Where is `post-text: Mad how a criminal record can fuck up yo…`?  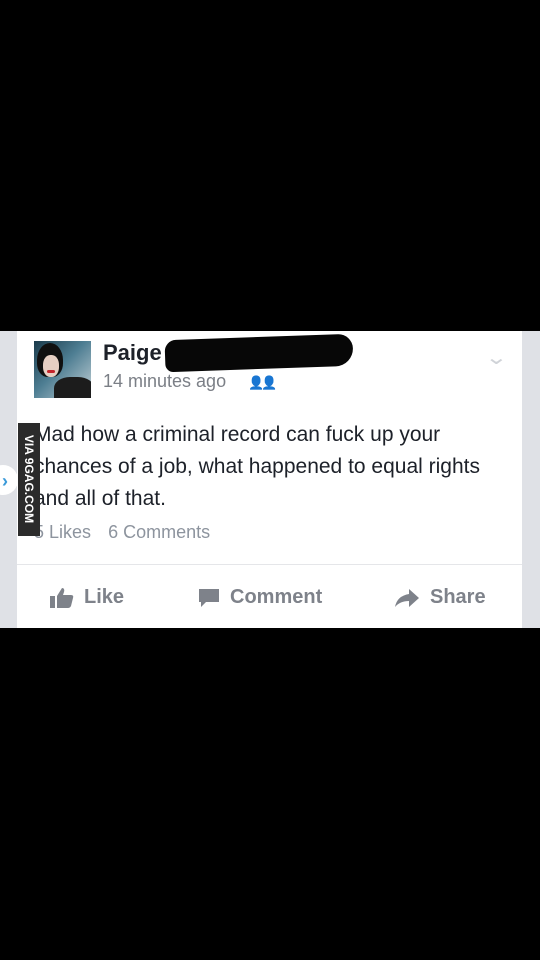
post-text: Mad how a criminal record can fuck up yo… is located at coordinates (257, 466).